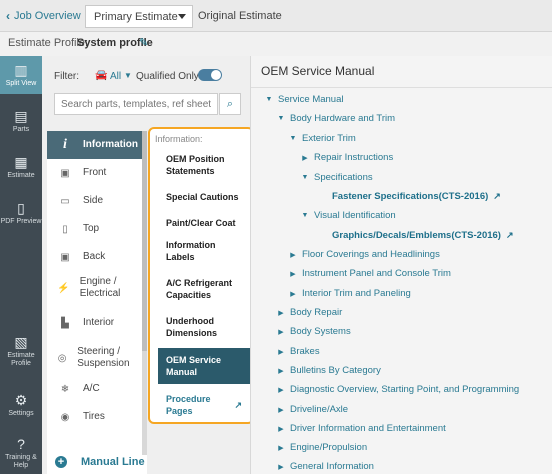 The height and width of the screenshot is (474, 552). I want to click on popup-item-ac-refrigerant-capacities: A/C Refrigerant Capacities, so click(204, 289).